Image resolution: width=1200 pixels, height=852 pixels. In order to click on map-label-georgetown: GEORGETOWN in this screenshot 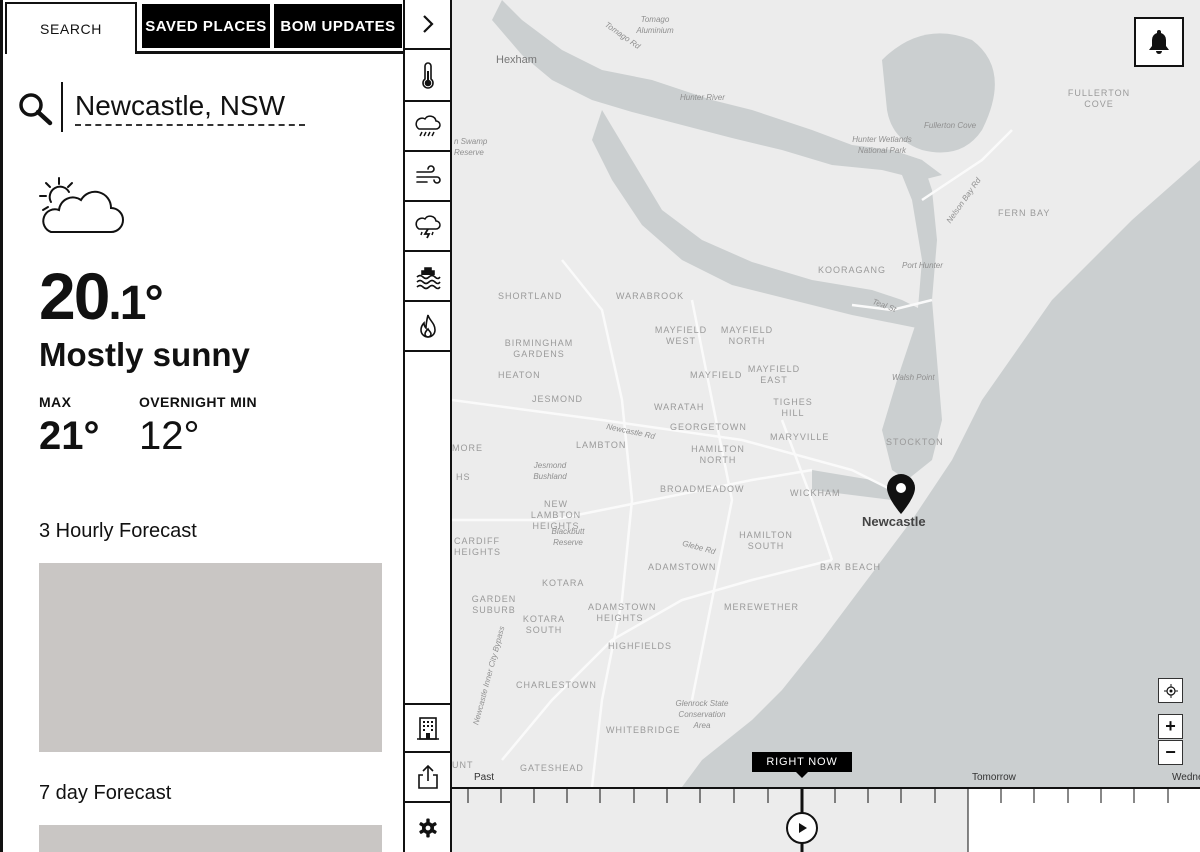, I will do `click(708, 427)`.